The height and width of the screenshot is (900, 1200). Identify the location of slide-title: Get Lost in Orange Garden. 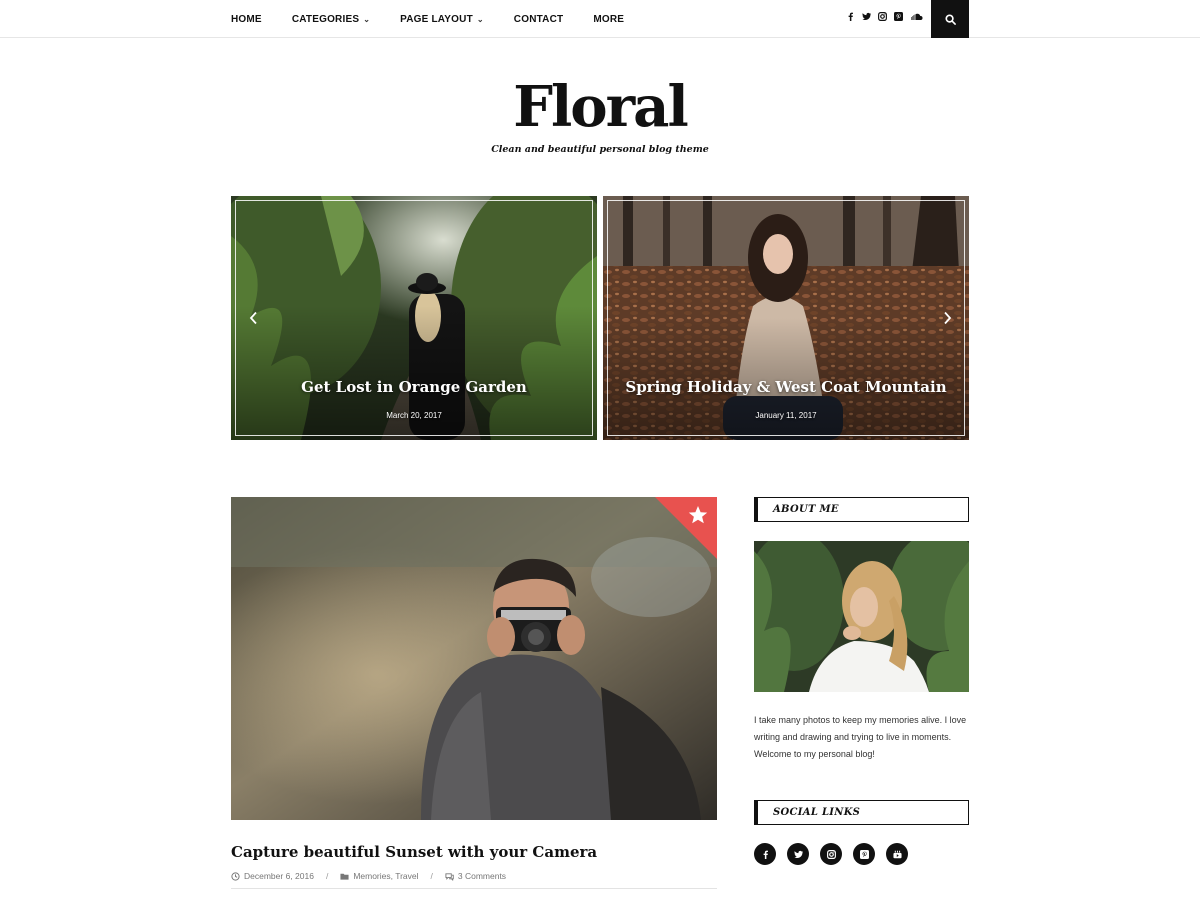
(414, 387).